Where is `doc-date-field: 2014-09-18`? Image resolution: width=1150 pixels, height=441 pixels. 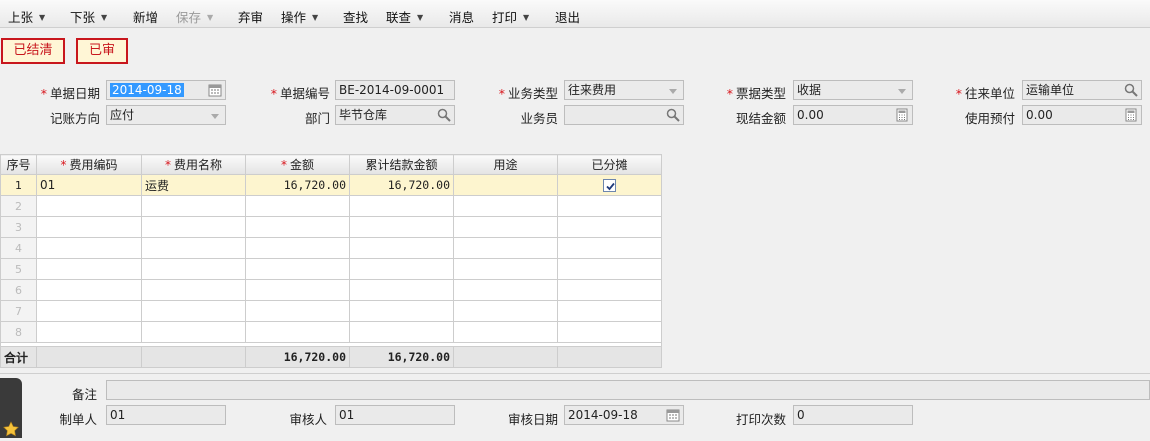 doc-date-field: 2014-09-18 is located at coordinates (166, 90).